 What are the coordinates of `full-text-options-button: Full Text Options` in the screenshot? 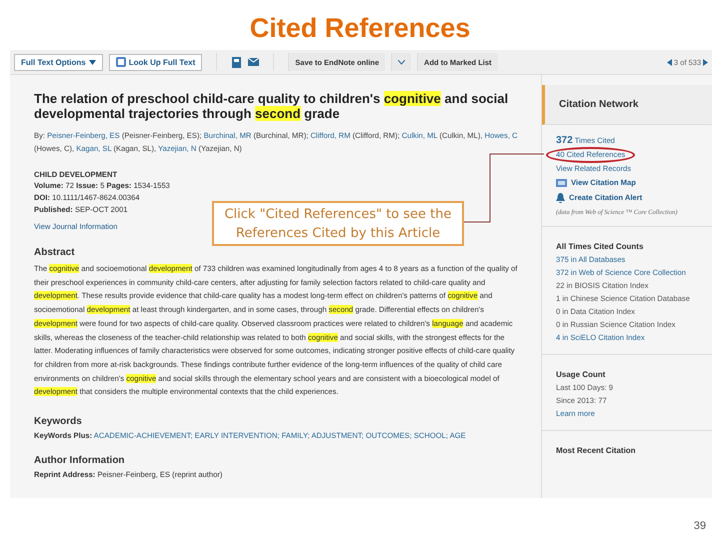 It's located at (58, 62).